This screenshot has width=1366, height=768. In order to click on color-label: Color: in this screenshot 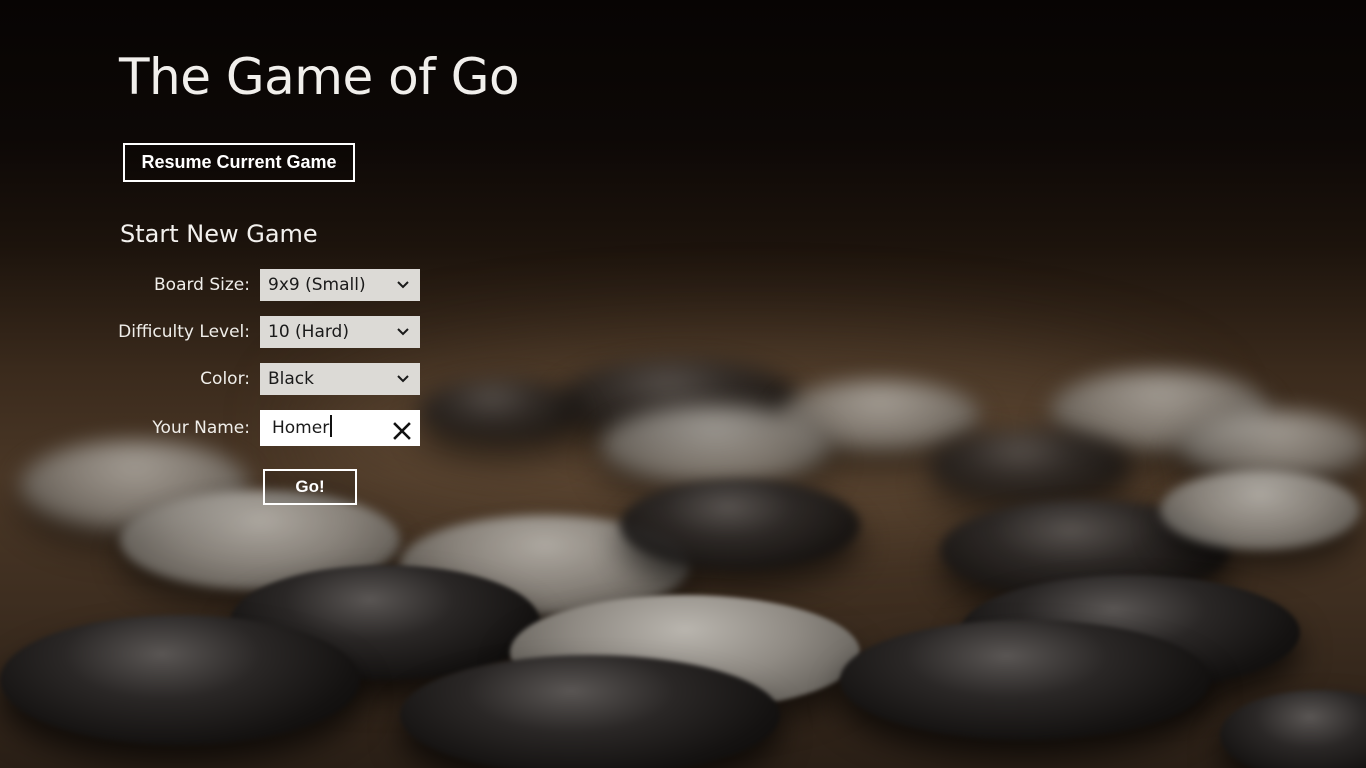, I will do `click(225, 379)`.